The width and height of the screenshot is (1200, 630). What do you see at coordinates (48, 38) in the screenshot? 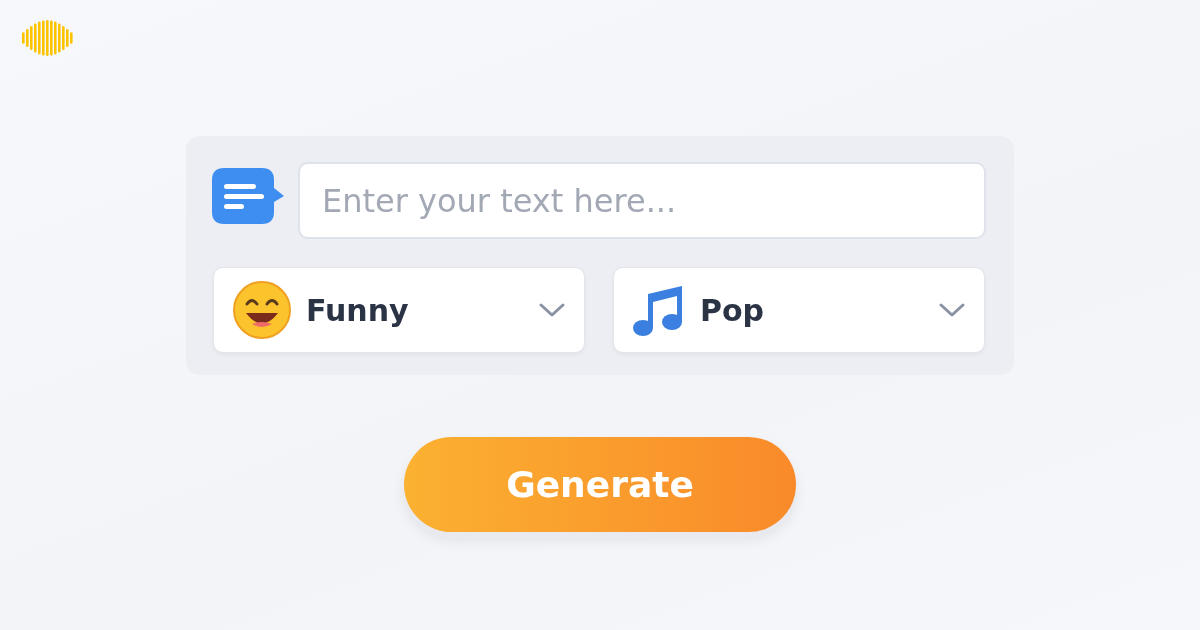
I see `logo-icon` at bounding box center [48, 38].